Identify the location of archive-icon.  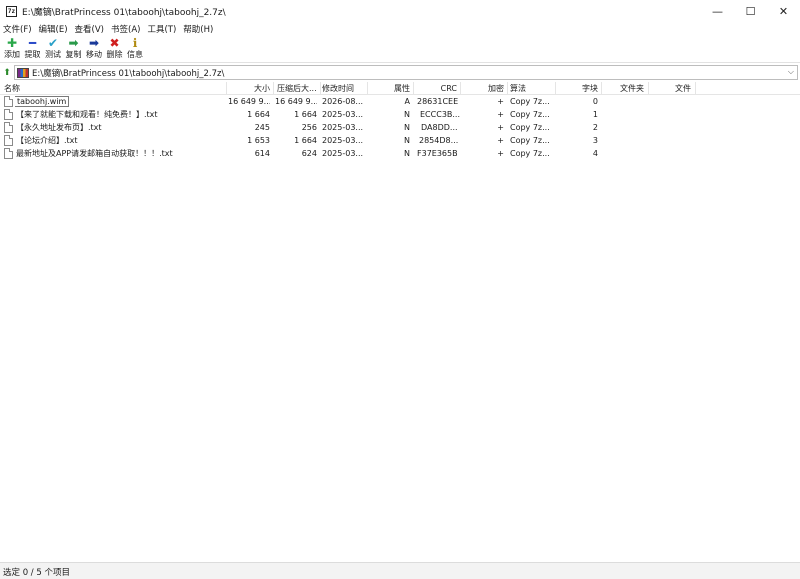
(23, 72).